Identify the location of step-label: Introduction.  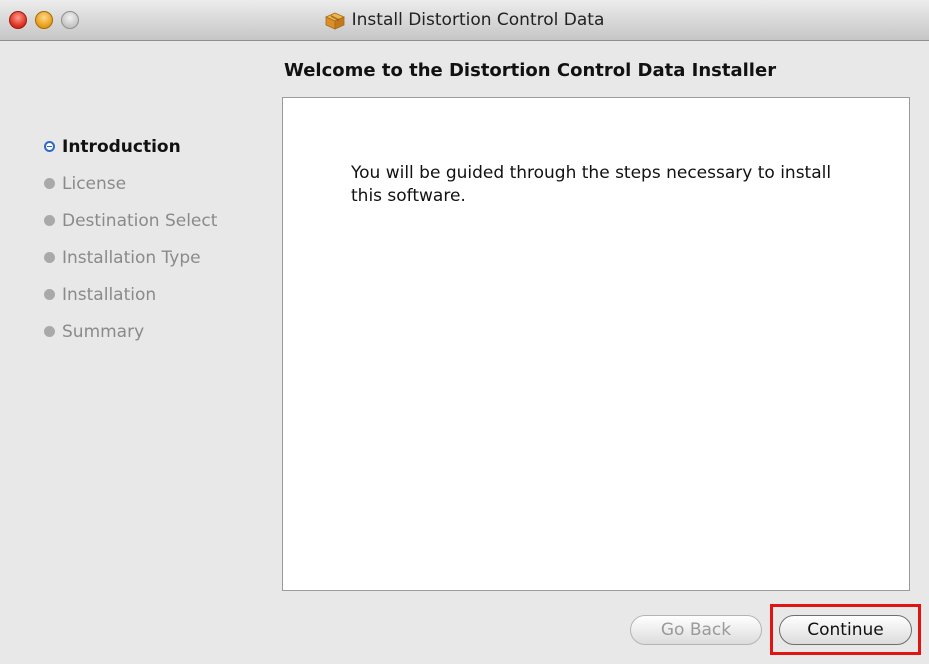
(121, 146).